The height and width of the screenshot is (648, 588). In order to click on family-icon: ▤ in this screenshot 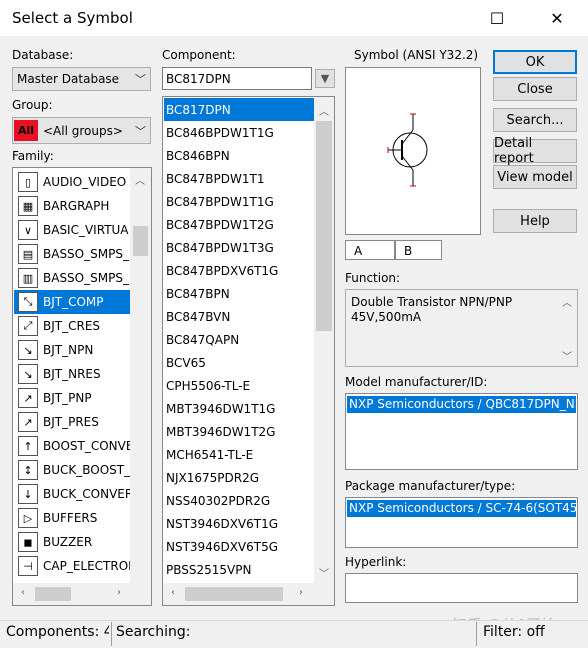, I will do `click(28, 254)`.